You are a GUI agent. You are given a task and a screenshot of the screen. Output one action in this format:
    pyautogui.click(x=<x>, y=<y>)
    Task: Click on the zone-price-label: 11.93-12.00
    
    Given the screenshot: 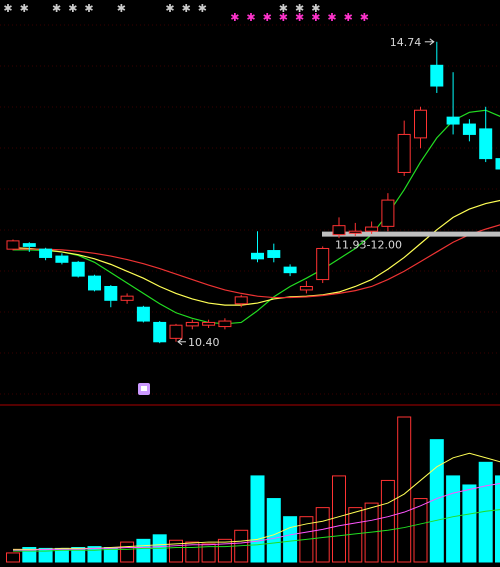 What is the action you would take?
    pyautogui.click(x=368, y=245)
    